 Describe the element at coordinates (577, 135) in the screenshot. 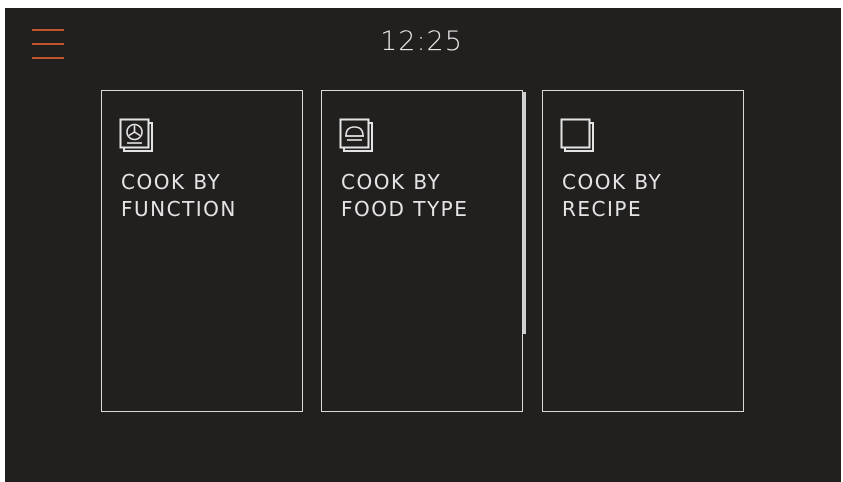

I see `recipe-book-icon` at that location.